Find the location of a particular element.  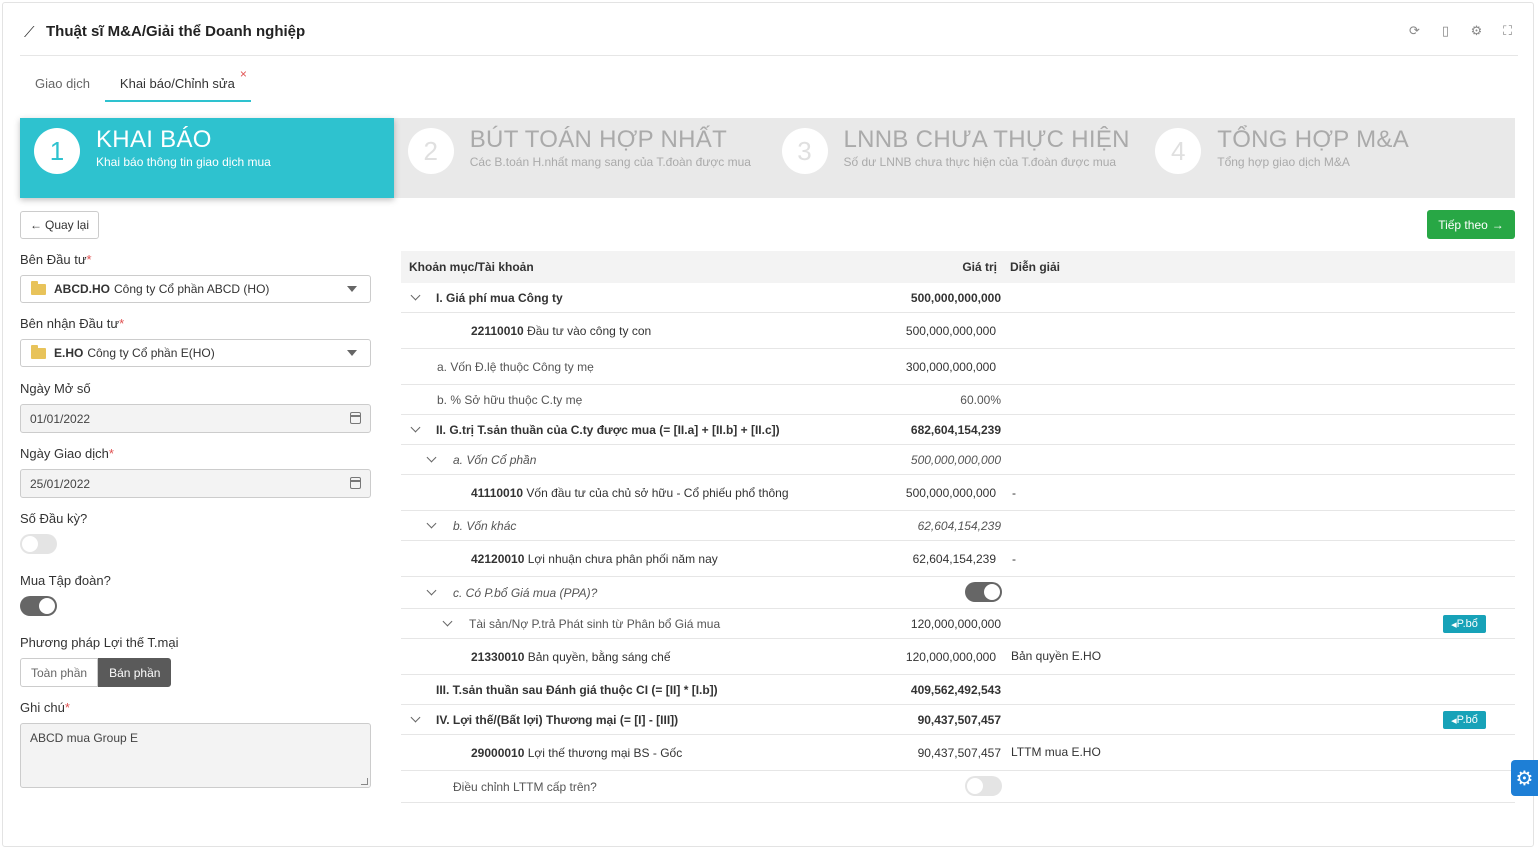

row-label: 29000010 Lợi thế thương mại BS - Gốc is located at coordinates (577, 753).